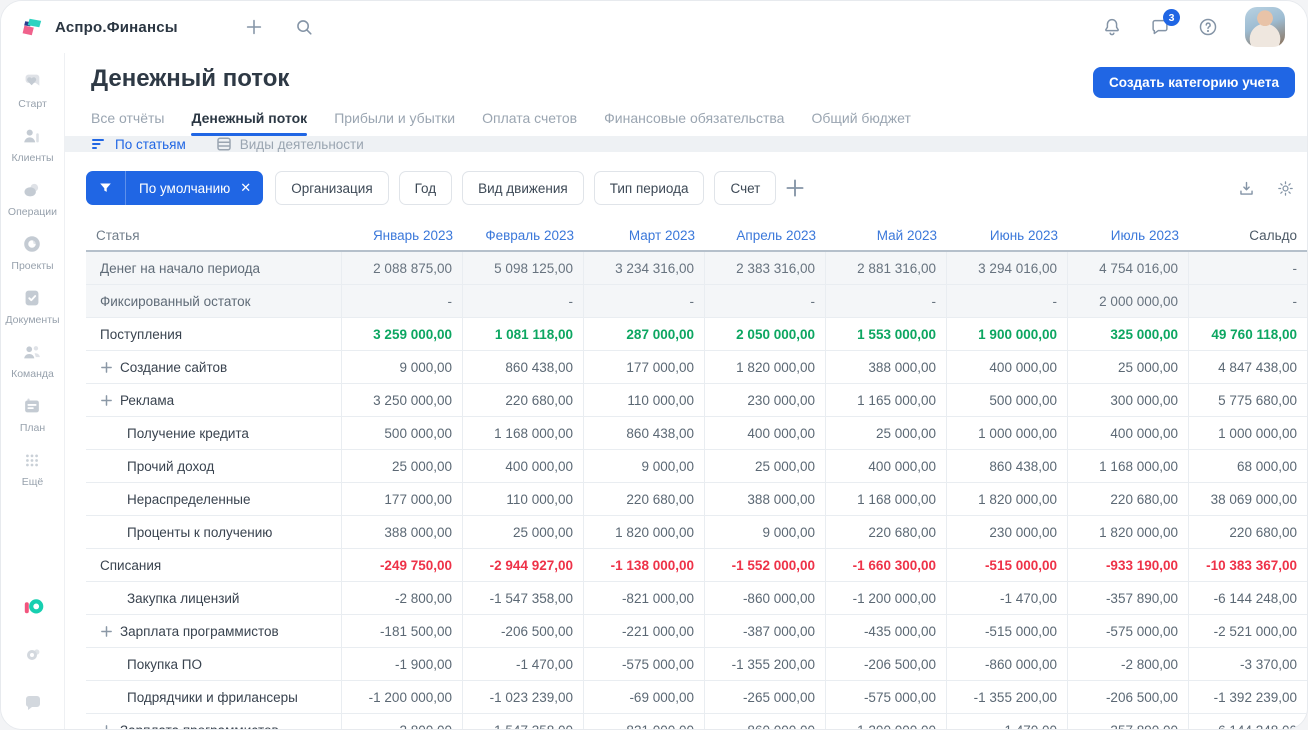 This screenshot has width=1308, height=730. I want to click on column-header-month: Январь 2023, so click(402, 235).